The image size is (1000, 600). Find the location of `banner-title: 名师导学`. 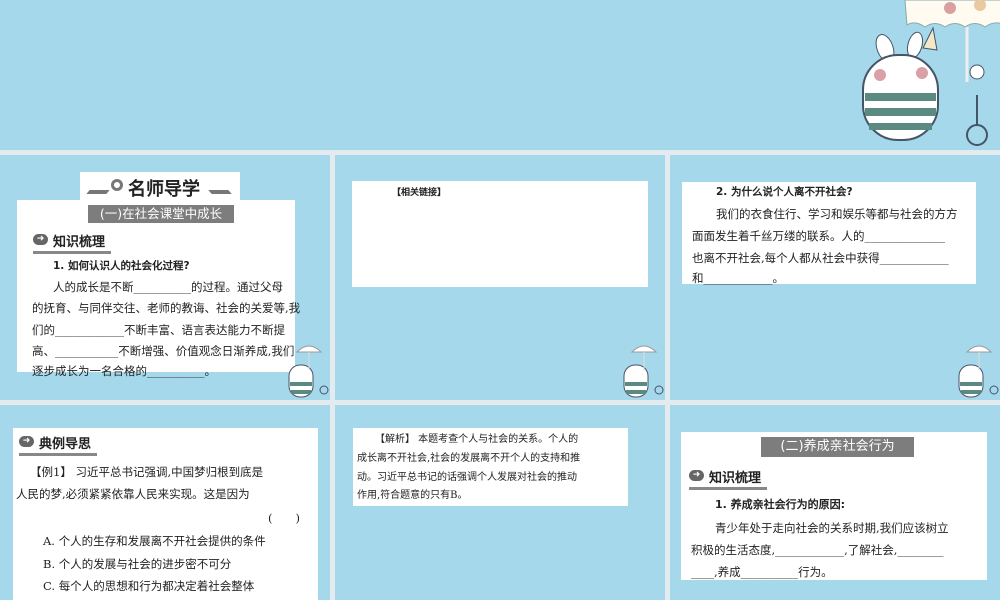

banner-title: 名师导学 is located at coordinates (164, 189).